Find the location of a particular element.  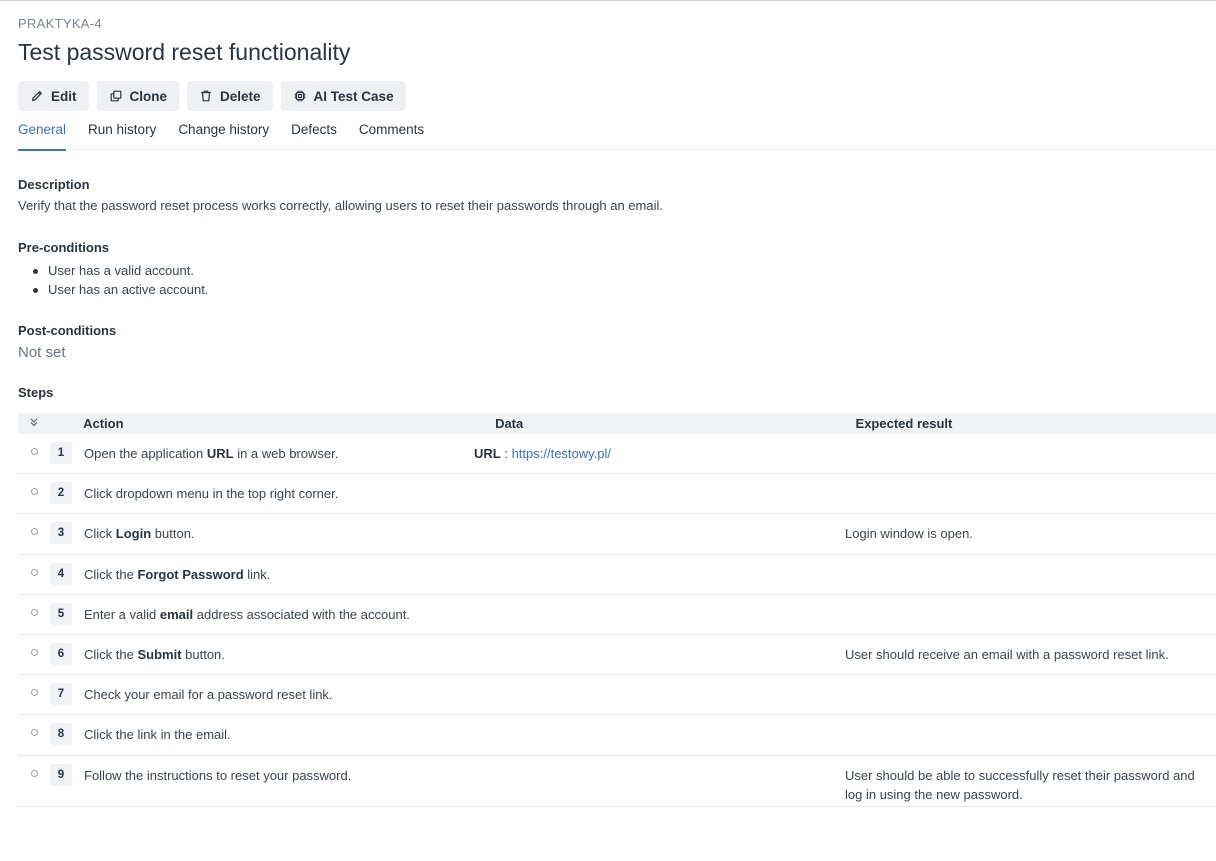

chip-icon is located at coordinates (300, 96).